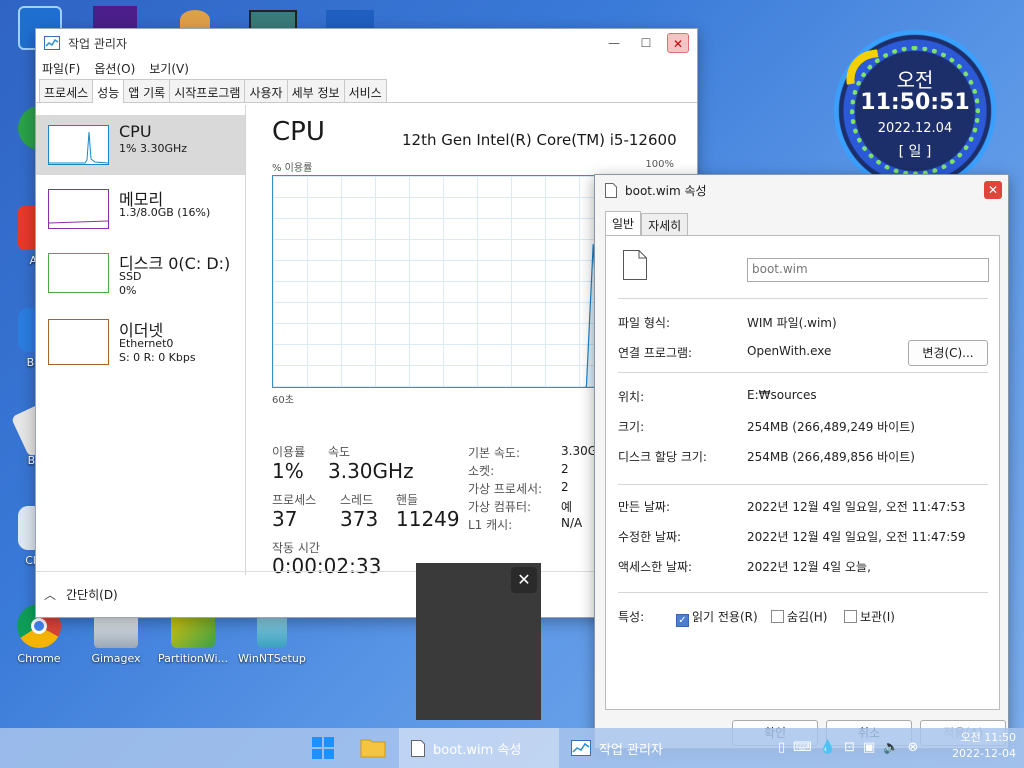 This screenshot has width=1024, height=768. I want to click on attributes-label: 특성:, so click(631, 617).